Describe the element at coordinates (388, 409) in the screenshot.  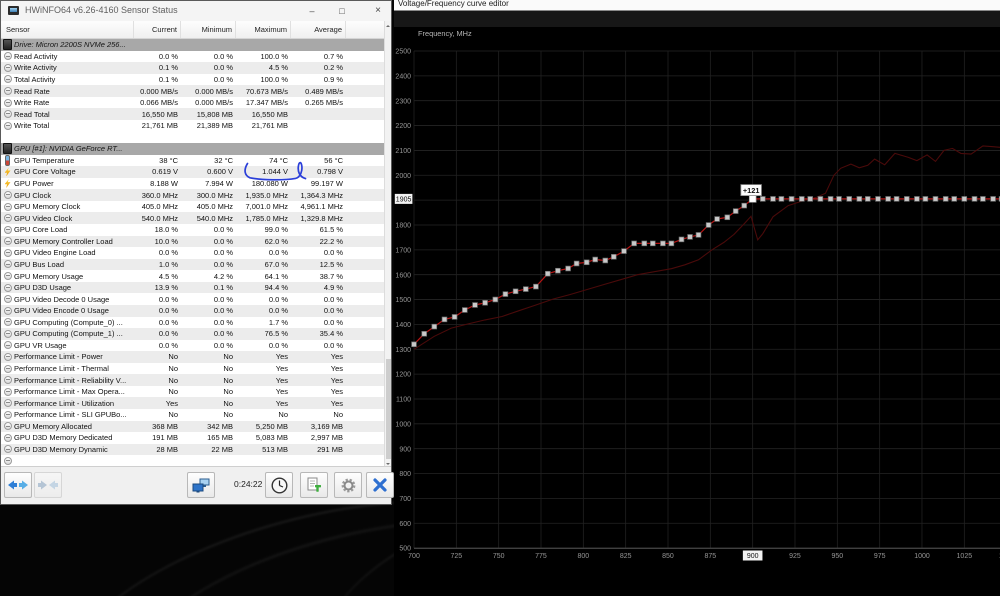
I see `scrollbar-thumb` at that location.